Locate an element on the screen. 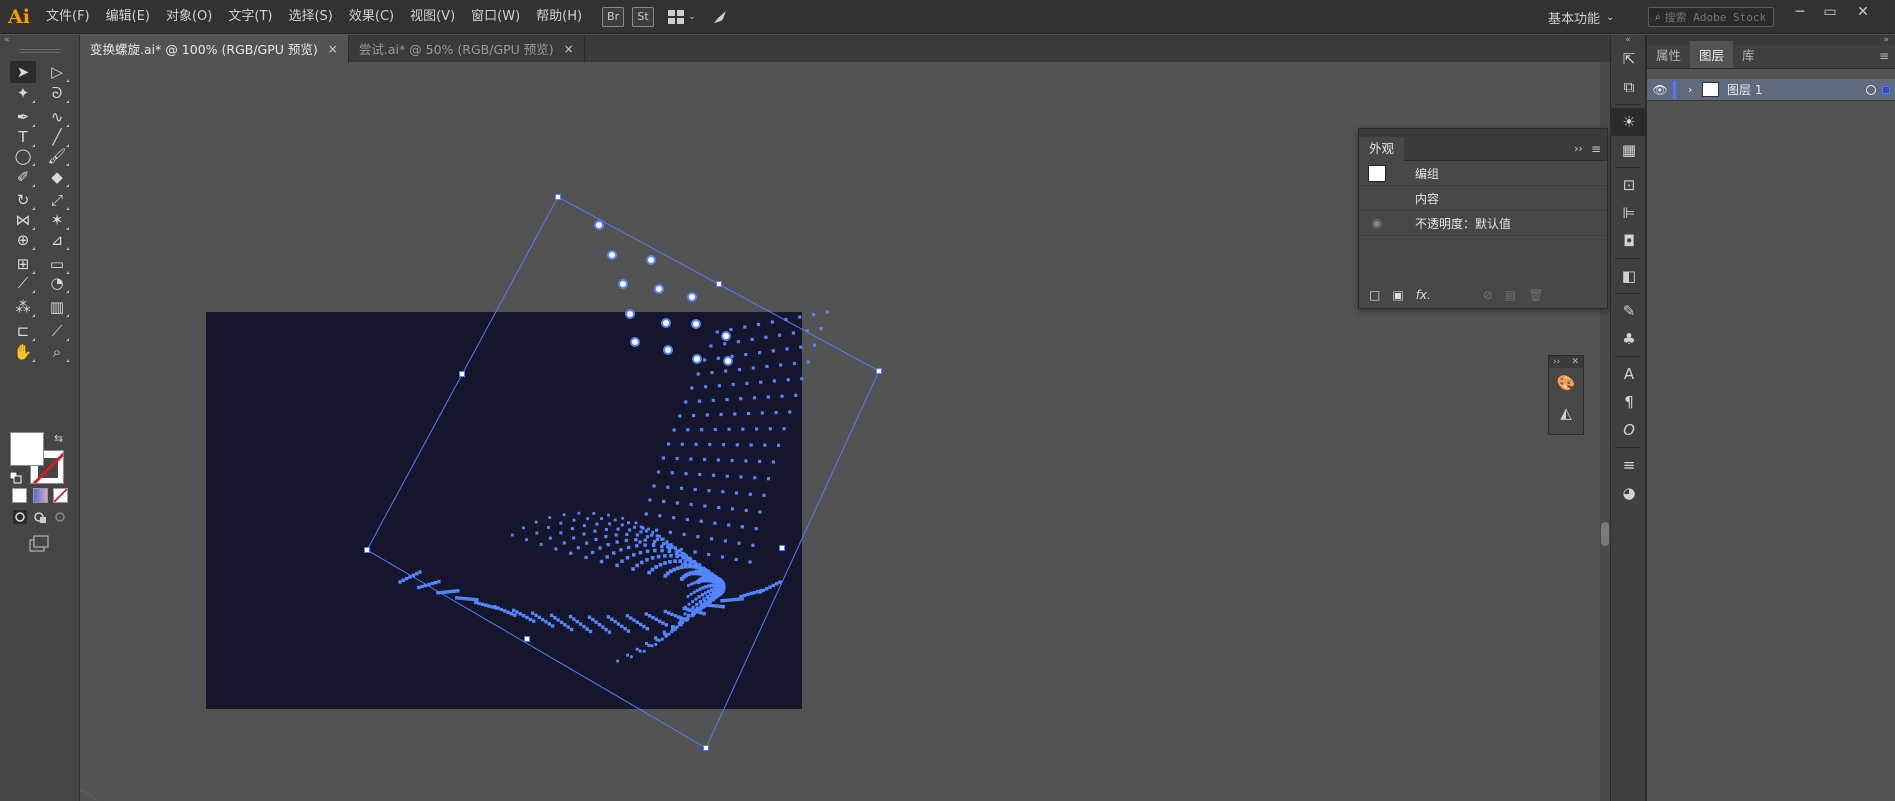 The image size is (1895, 801). gpu-performance-icon is located at coordinates (720, 17).